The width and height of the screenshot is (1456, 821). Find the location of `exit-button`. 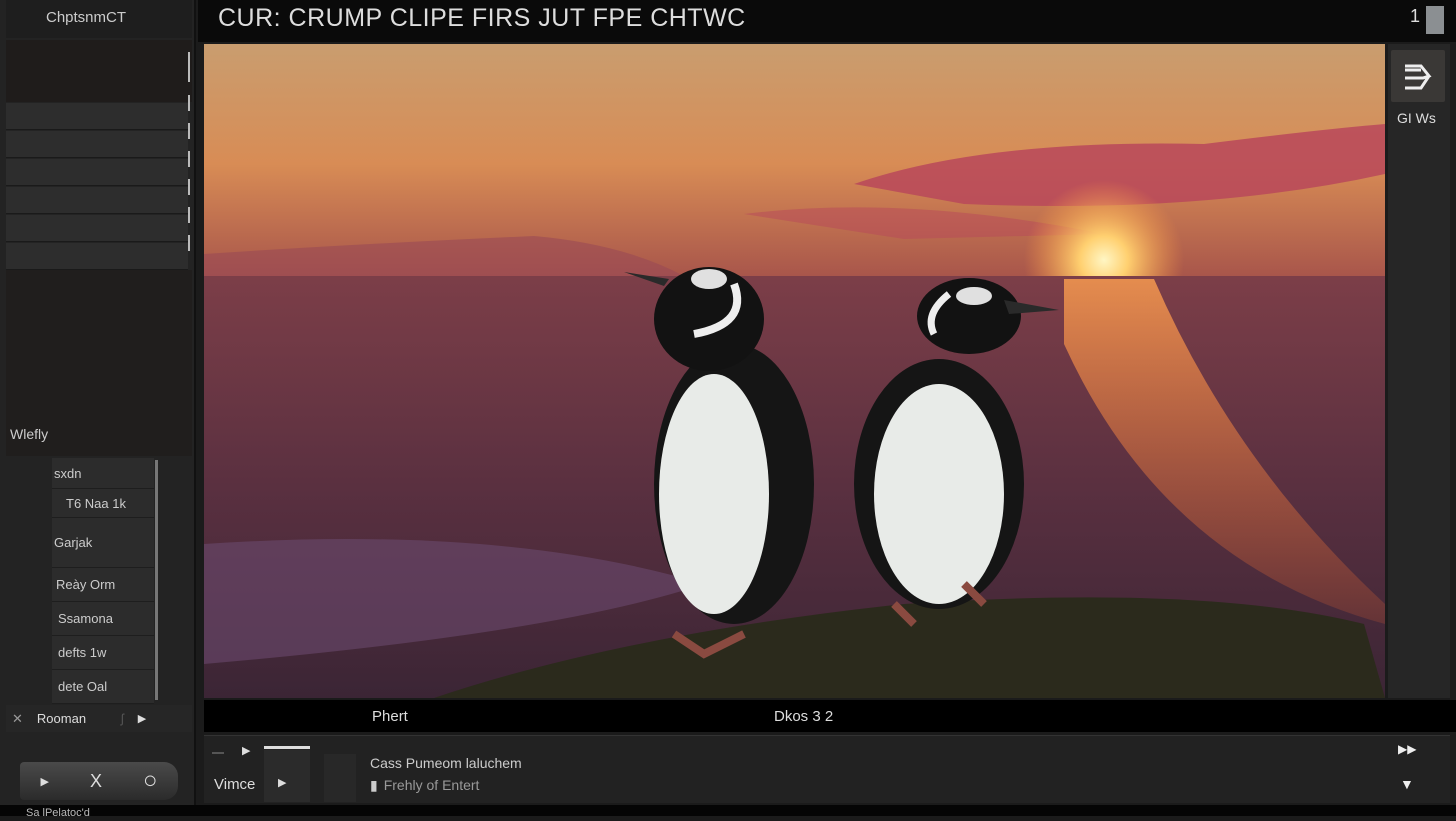

exit-button is located at coordinates (1418, 76).